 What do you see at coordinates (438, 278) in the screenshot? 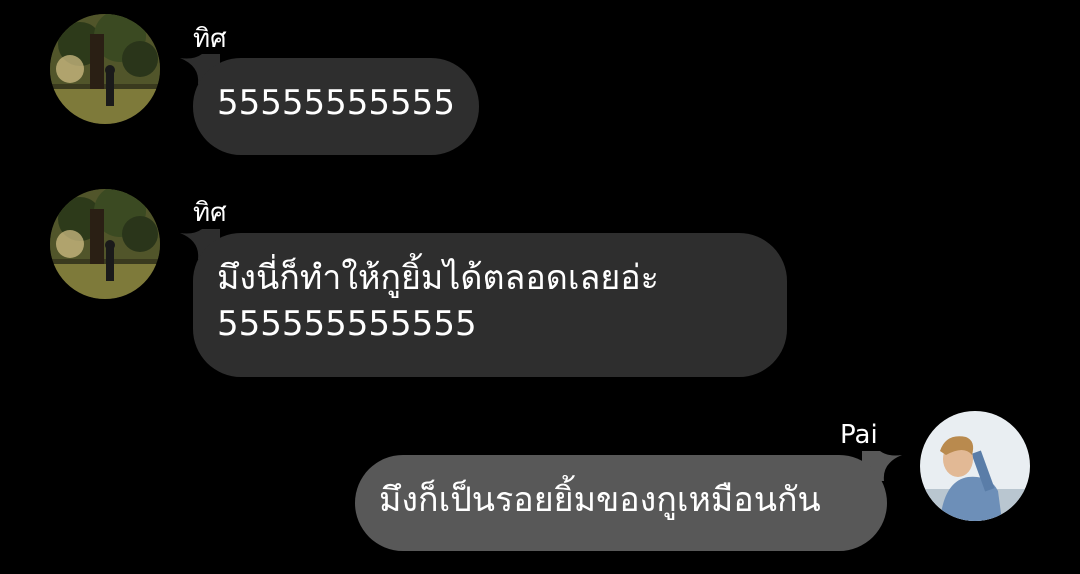
I see `message-text: มึงนี่ก็ทำให้กูยิ้มได้ตลอดเลยอ่ะ` at bounding box center [438, 278].